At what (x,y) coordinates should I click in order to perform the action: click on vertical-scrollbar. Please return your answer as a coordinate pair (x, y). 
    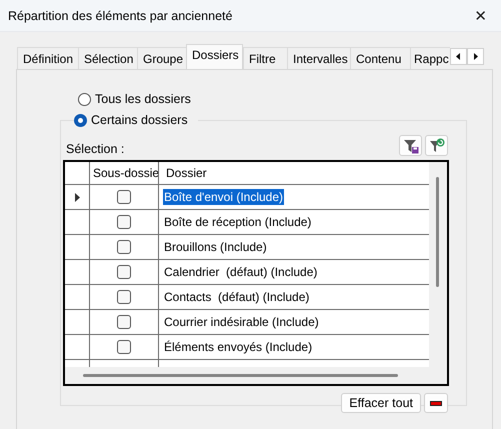
    Looking at the image, I should click on (438, 232).